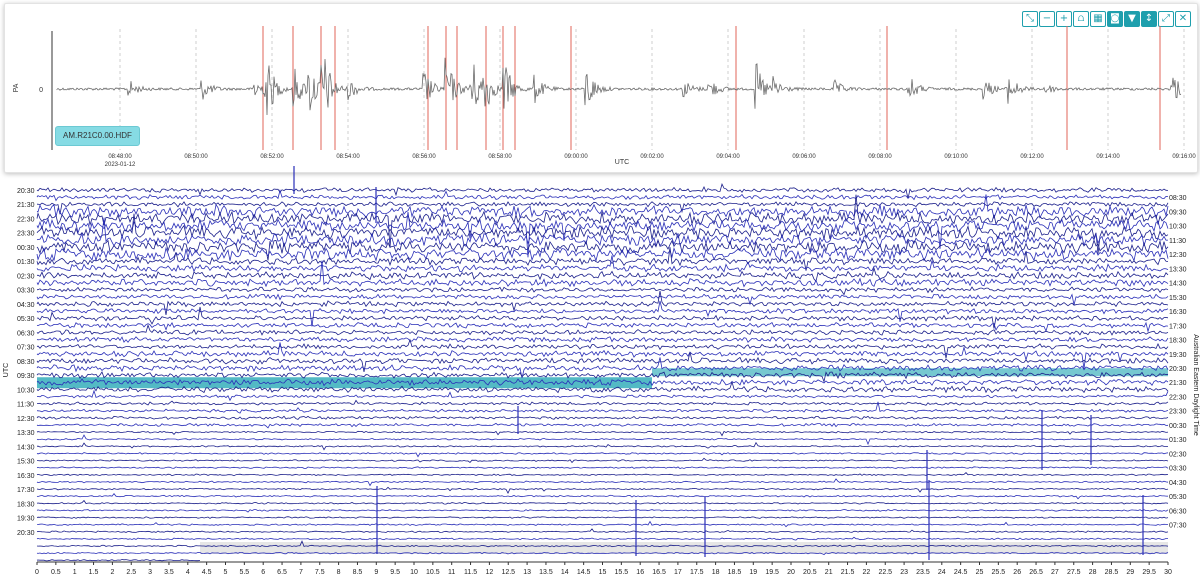 This screenshot has height=577, width=1200. What do you see at coordinates (26, 490) in the screenshot?
I see `utc-hour-label: 17:30` at bounding box center [26, 490].